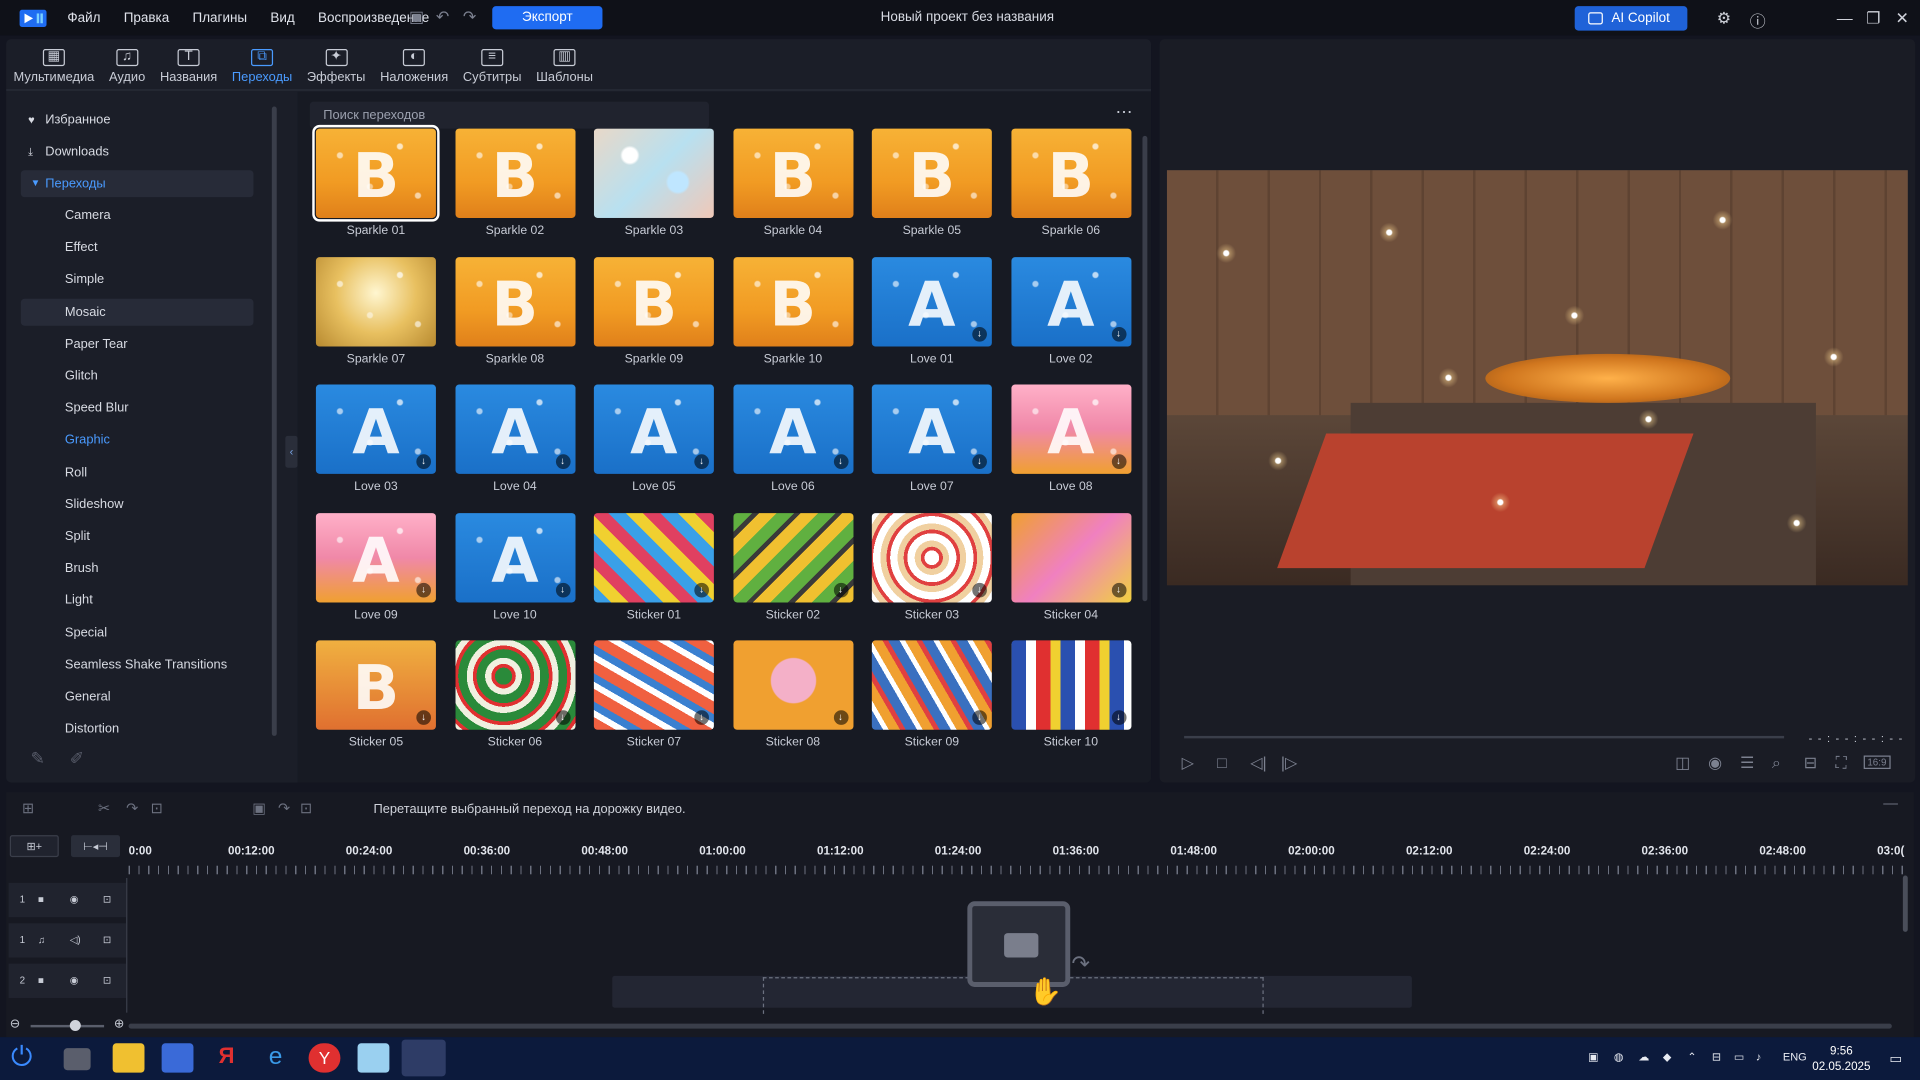  What do you see at coordinates (137, 632) in the screenshot?
I see `sidebar-item-special: Special` at bounding box center [137, 632].